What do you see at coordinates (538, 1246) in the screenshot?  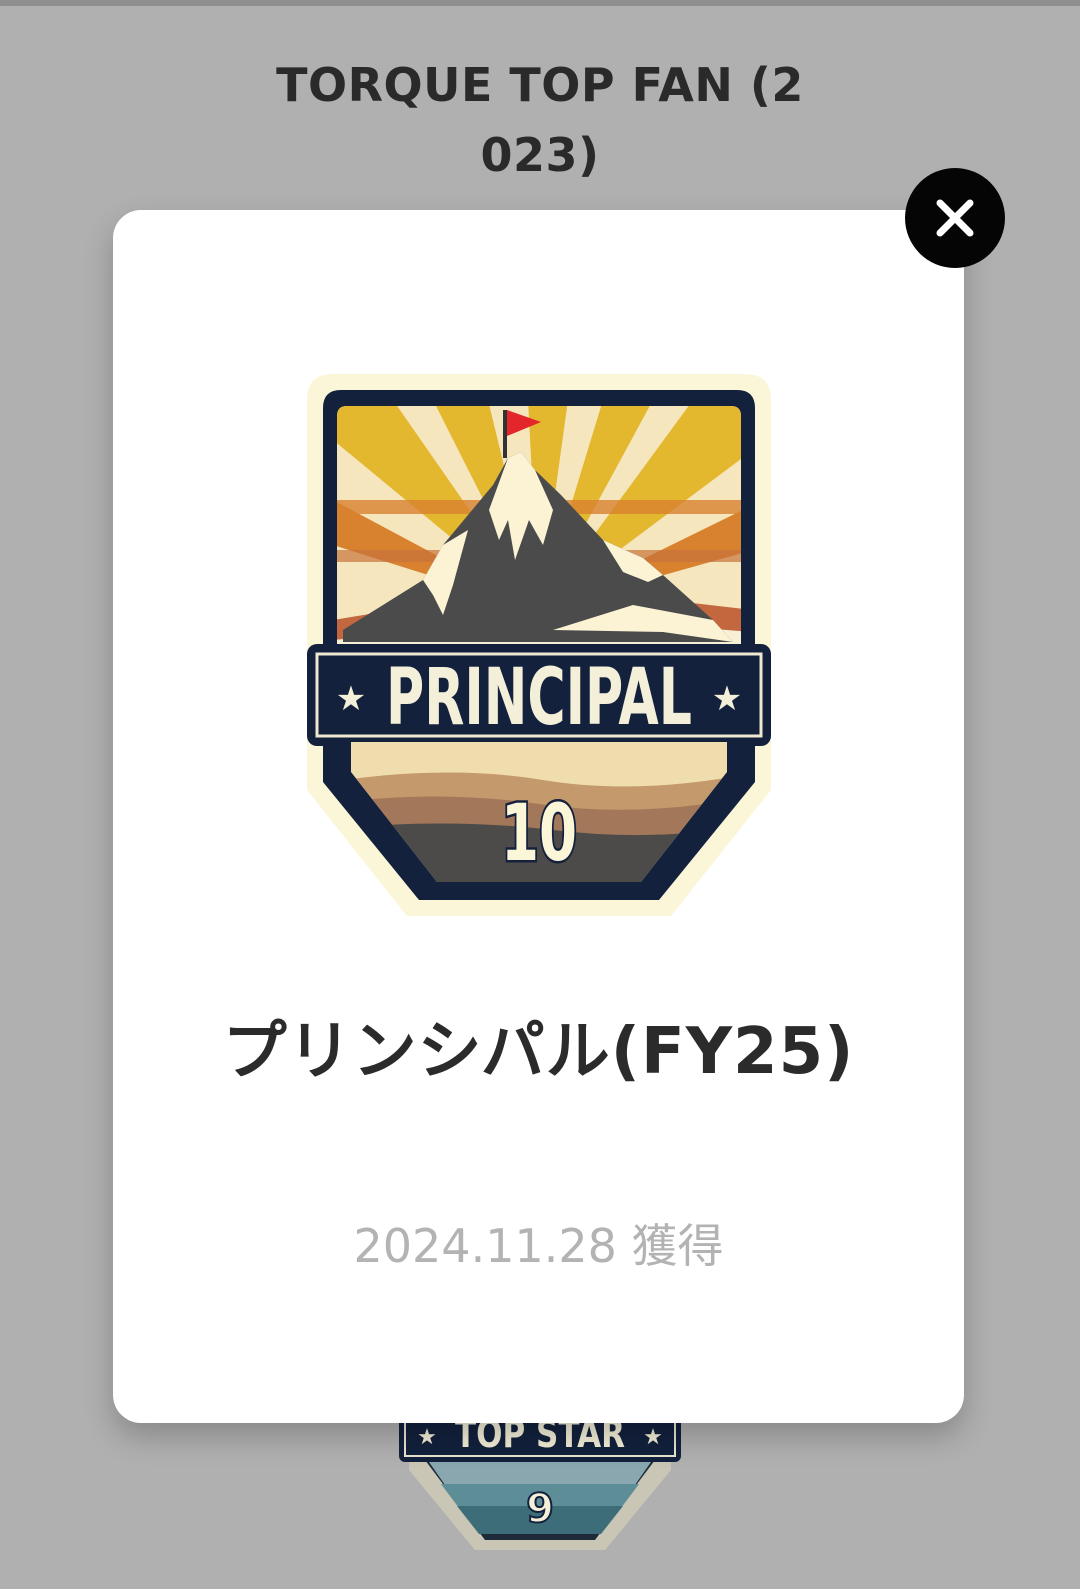 I see `acquired-date: 2024.11.28 獲得` at bounding box center [538, 1246].